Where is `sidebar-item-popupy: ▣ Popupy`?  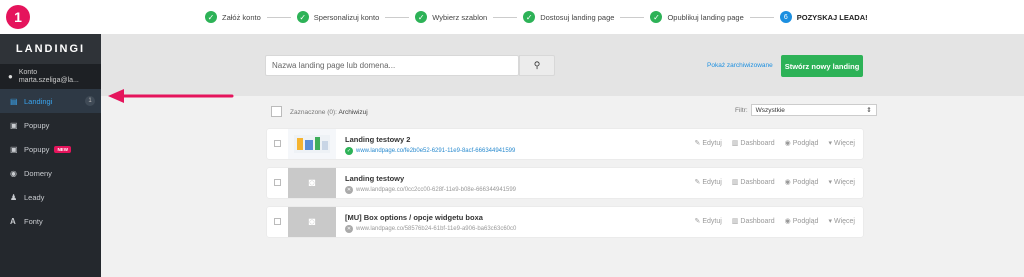 sidebar-item-popupy: ▣ Popupy is located at coordinates (50, 125).